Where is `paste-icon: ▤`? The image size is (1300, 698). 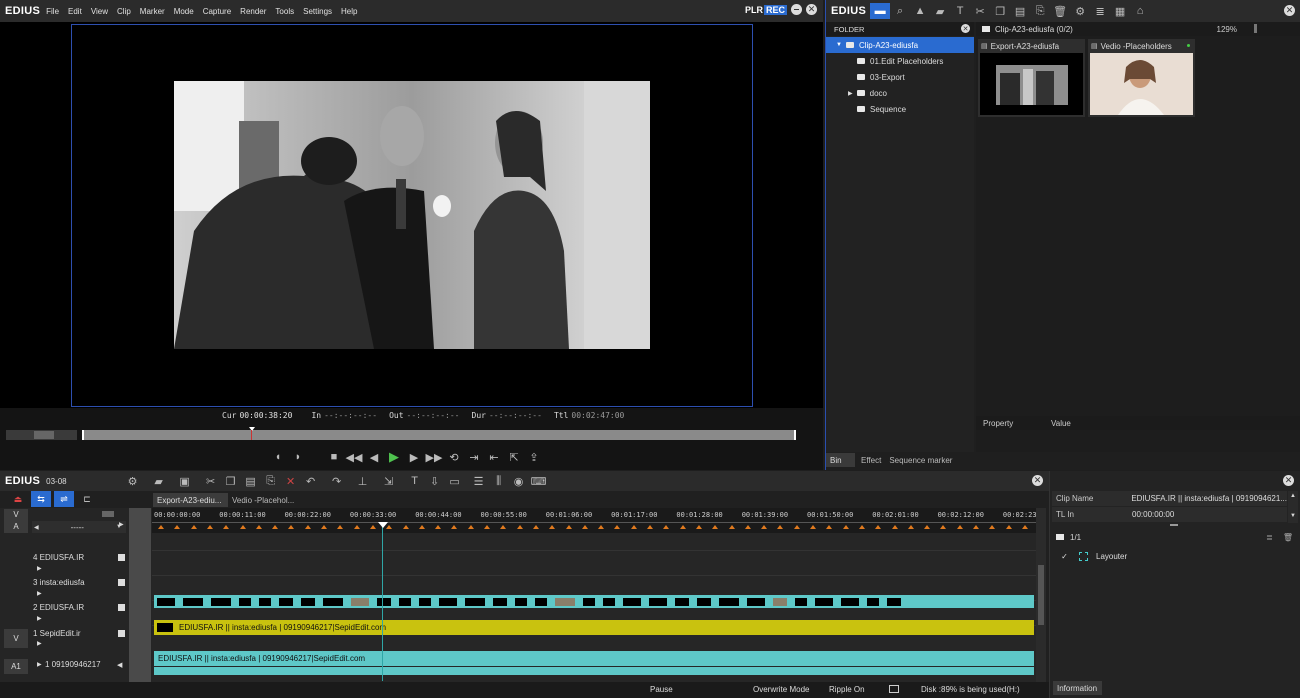
paste-icon: ▤ is located at coordinates (1020, 11).